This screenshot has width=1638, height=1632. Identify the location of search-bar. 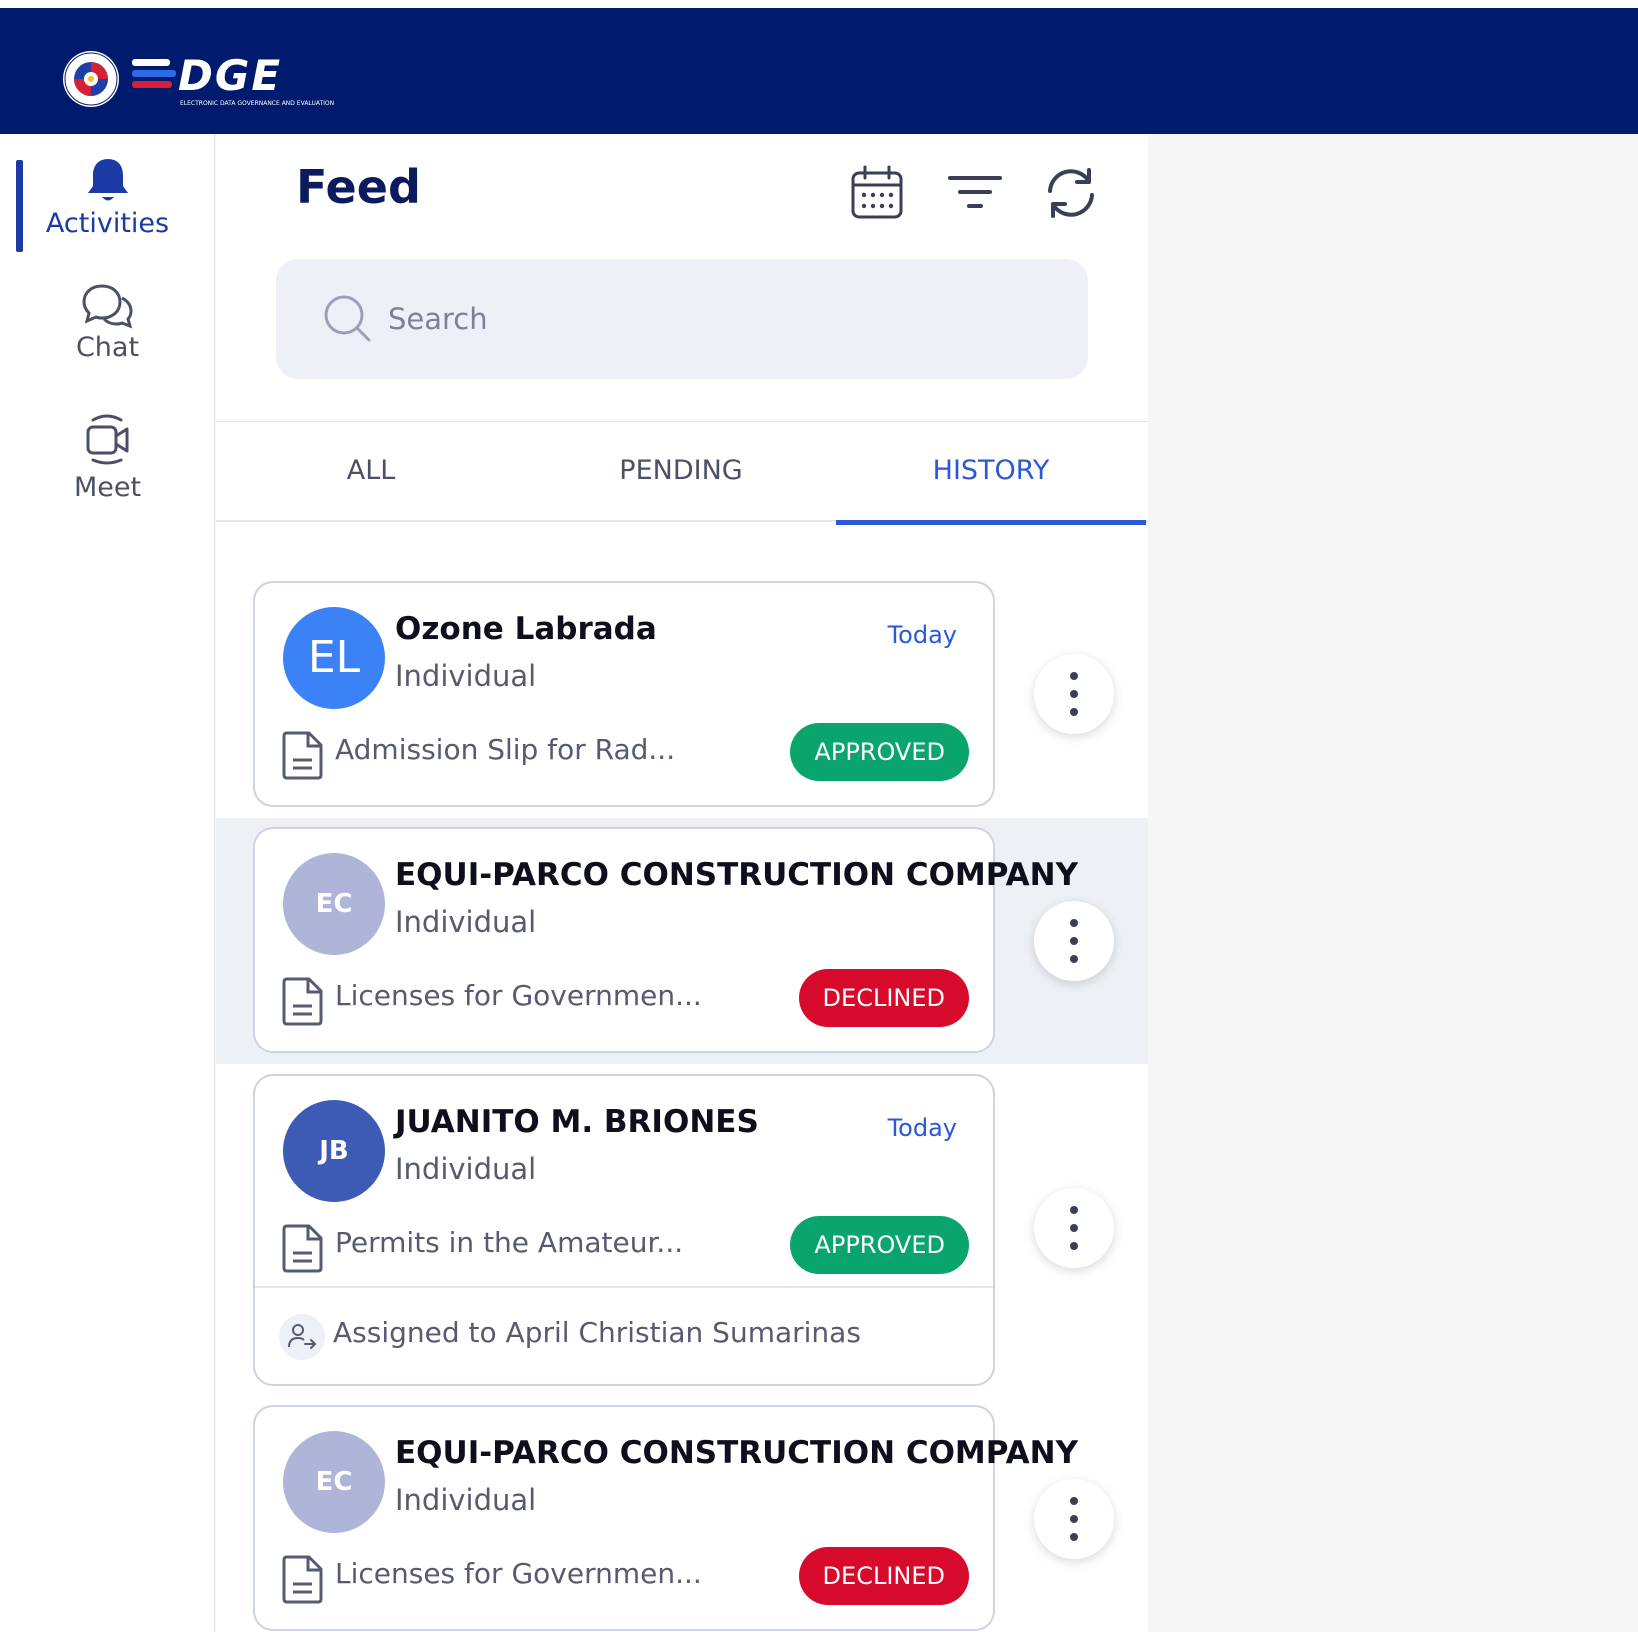
(682, 319).